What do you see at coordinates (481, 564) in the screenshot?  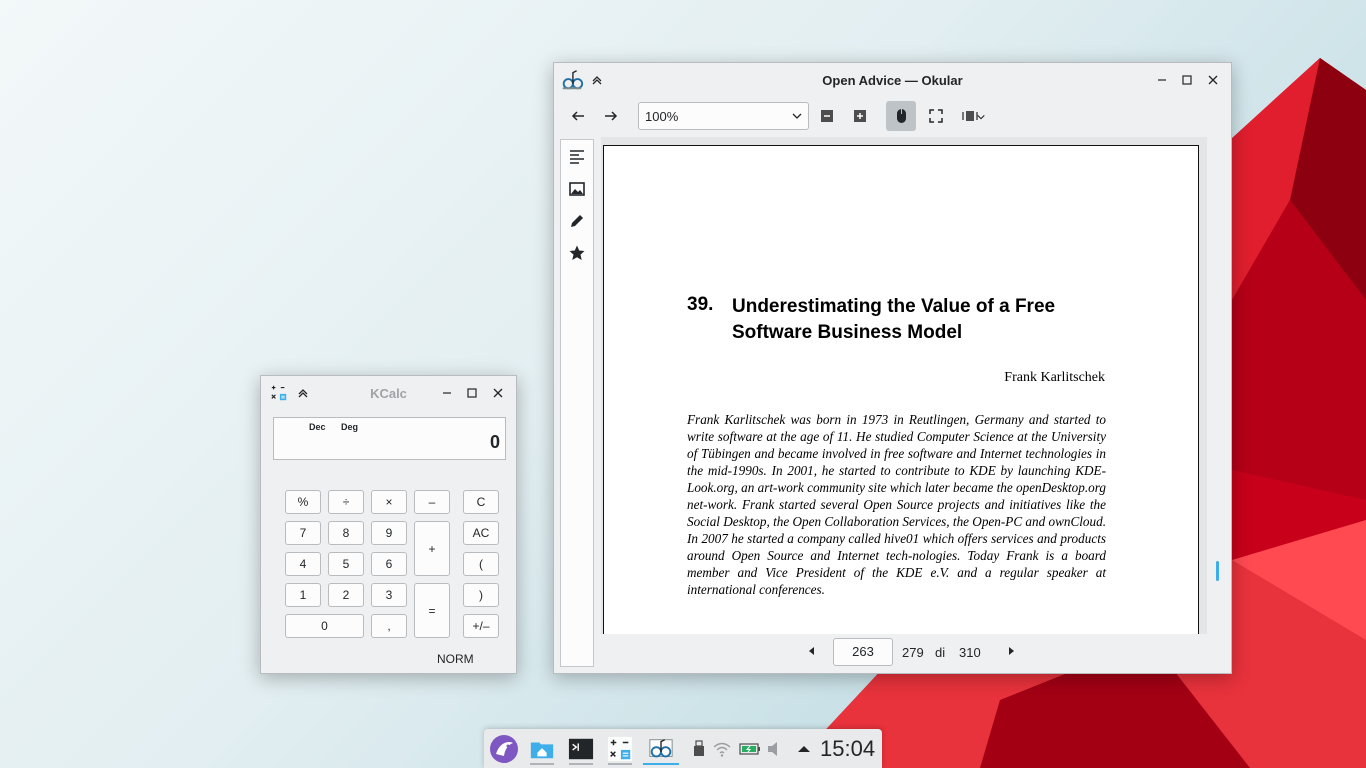 I see `open-paren-button: (` at bounding box center [481, 564].